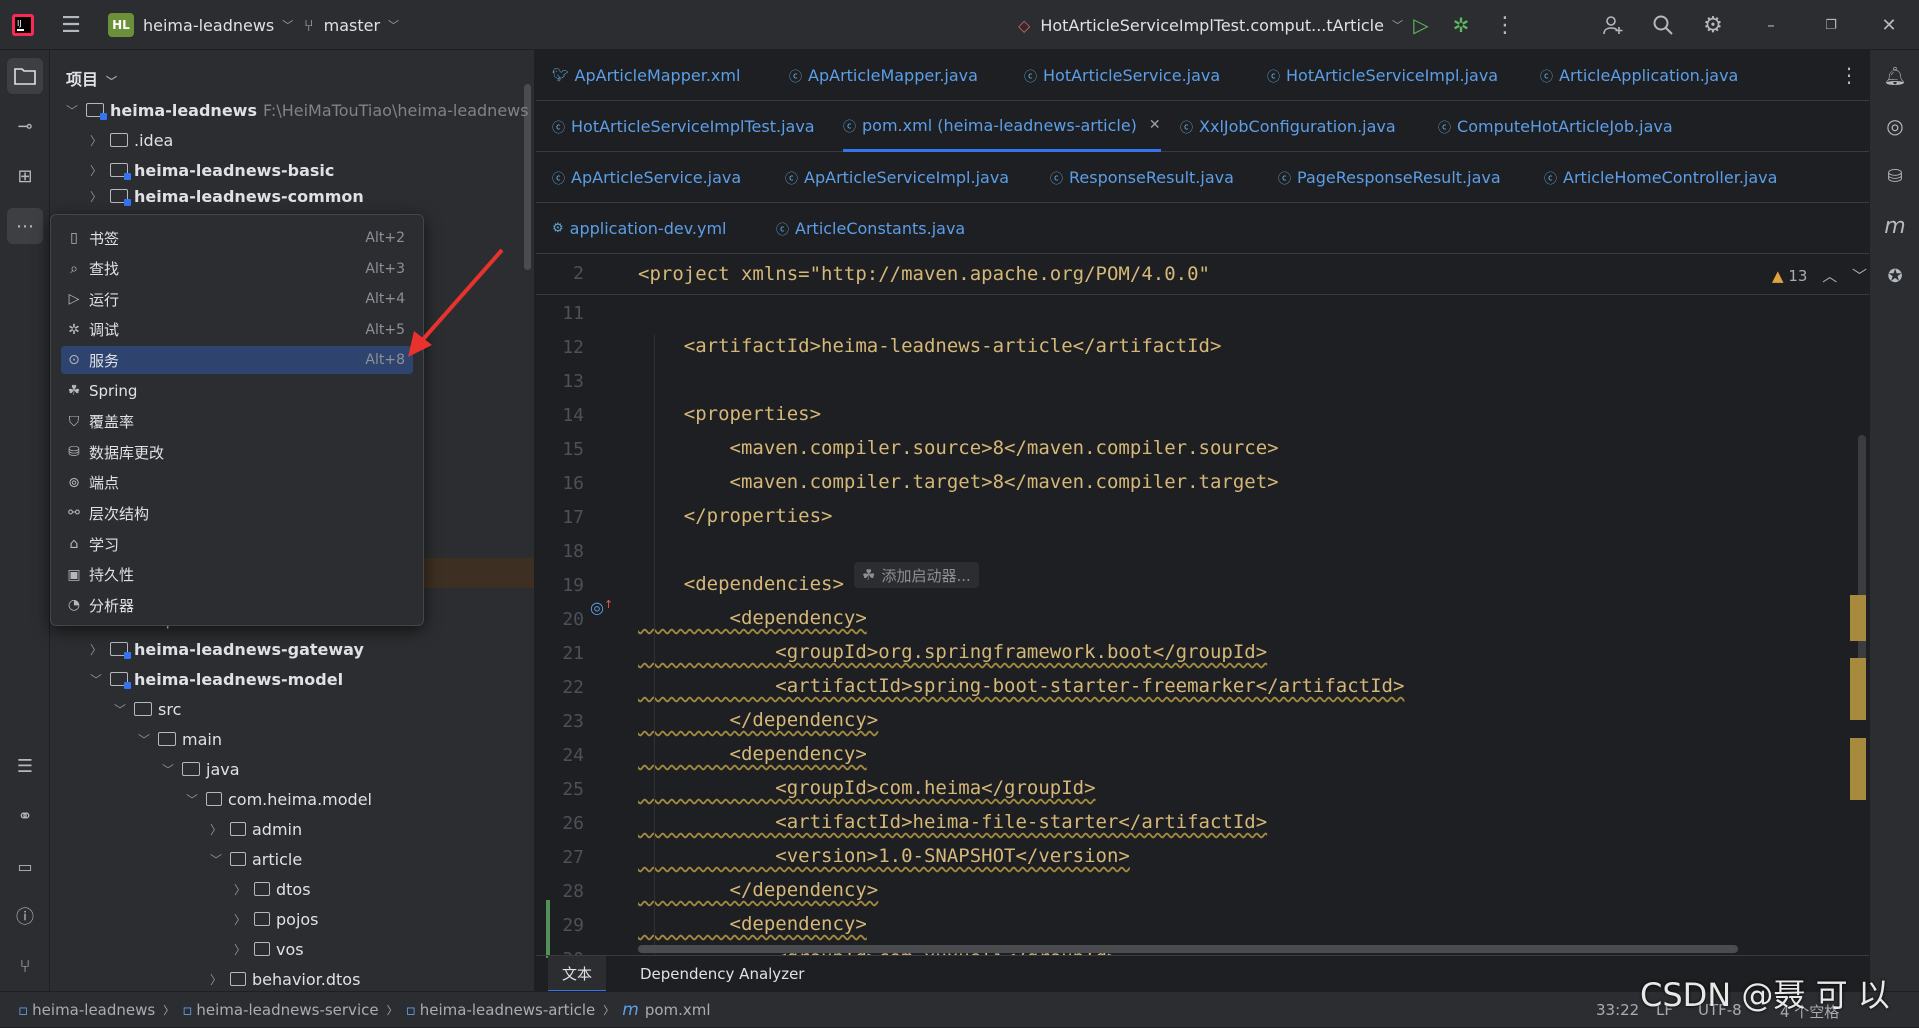  Describe the element at coordinates (278, 799) in the screenshot. I see `tree-item-com-heima-model: ﹀ com.heima.model` at that location.